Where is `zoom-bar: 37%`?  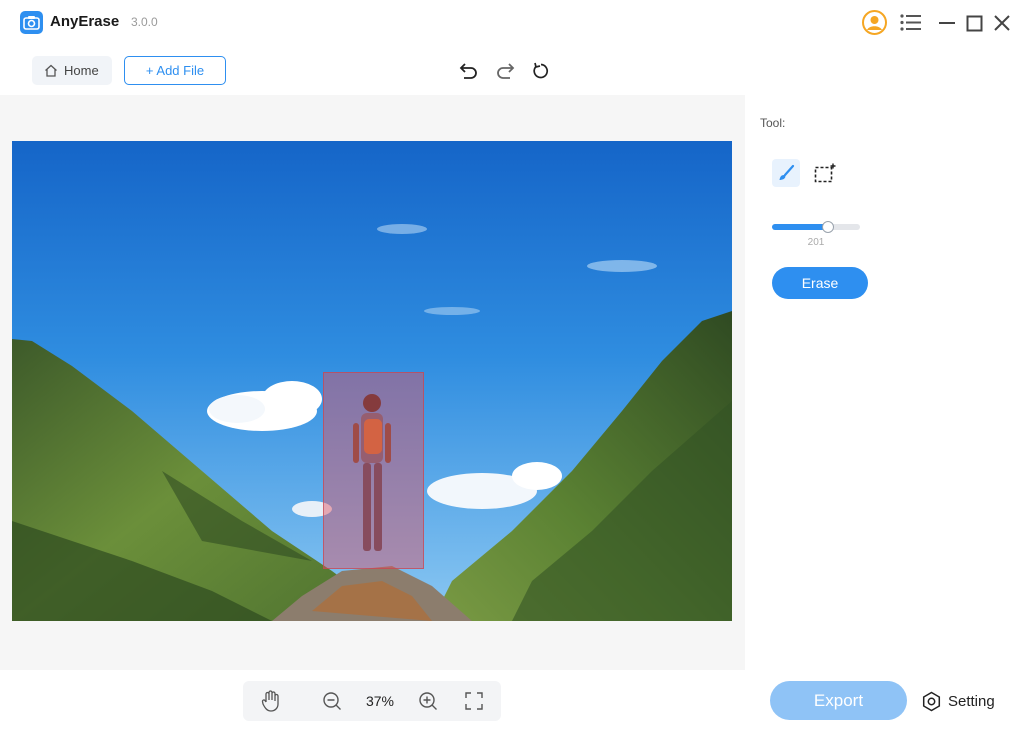
zoom-bar: 37% is located at coordinates (372, 701).